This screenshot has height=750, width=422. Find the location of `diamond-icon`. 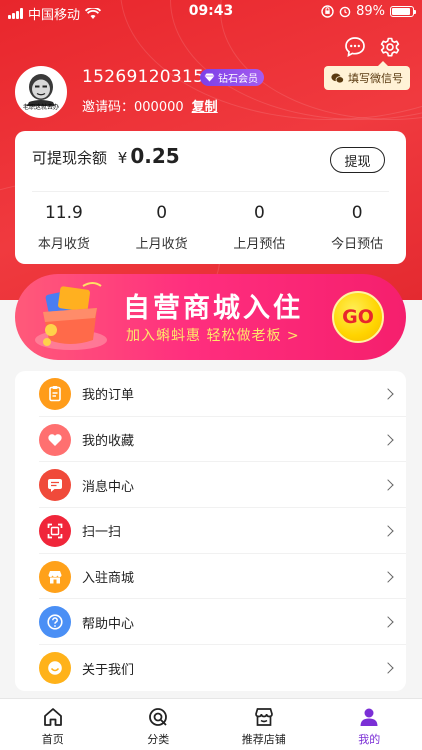

diamond-icon is located at coordinates (209, 77).